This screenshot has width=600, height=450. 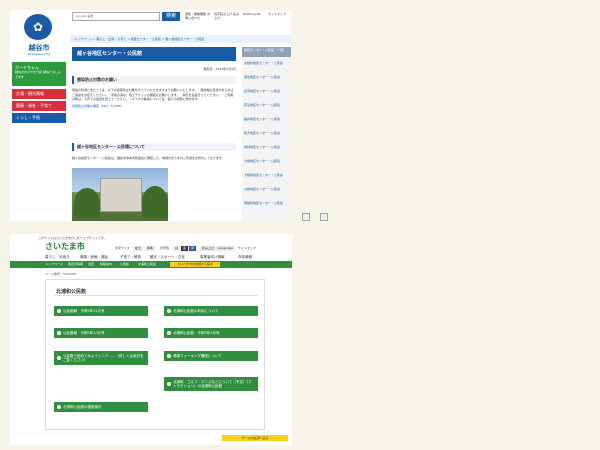 I want to click on link-label: 公民館で始めてみようシニア……（詳しくは添付をご覧ください）, so click(x=103, y=358).